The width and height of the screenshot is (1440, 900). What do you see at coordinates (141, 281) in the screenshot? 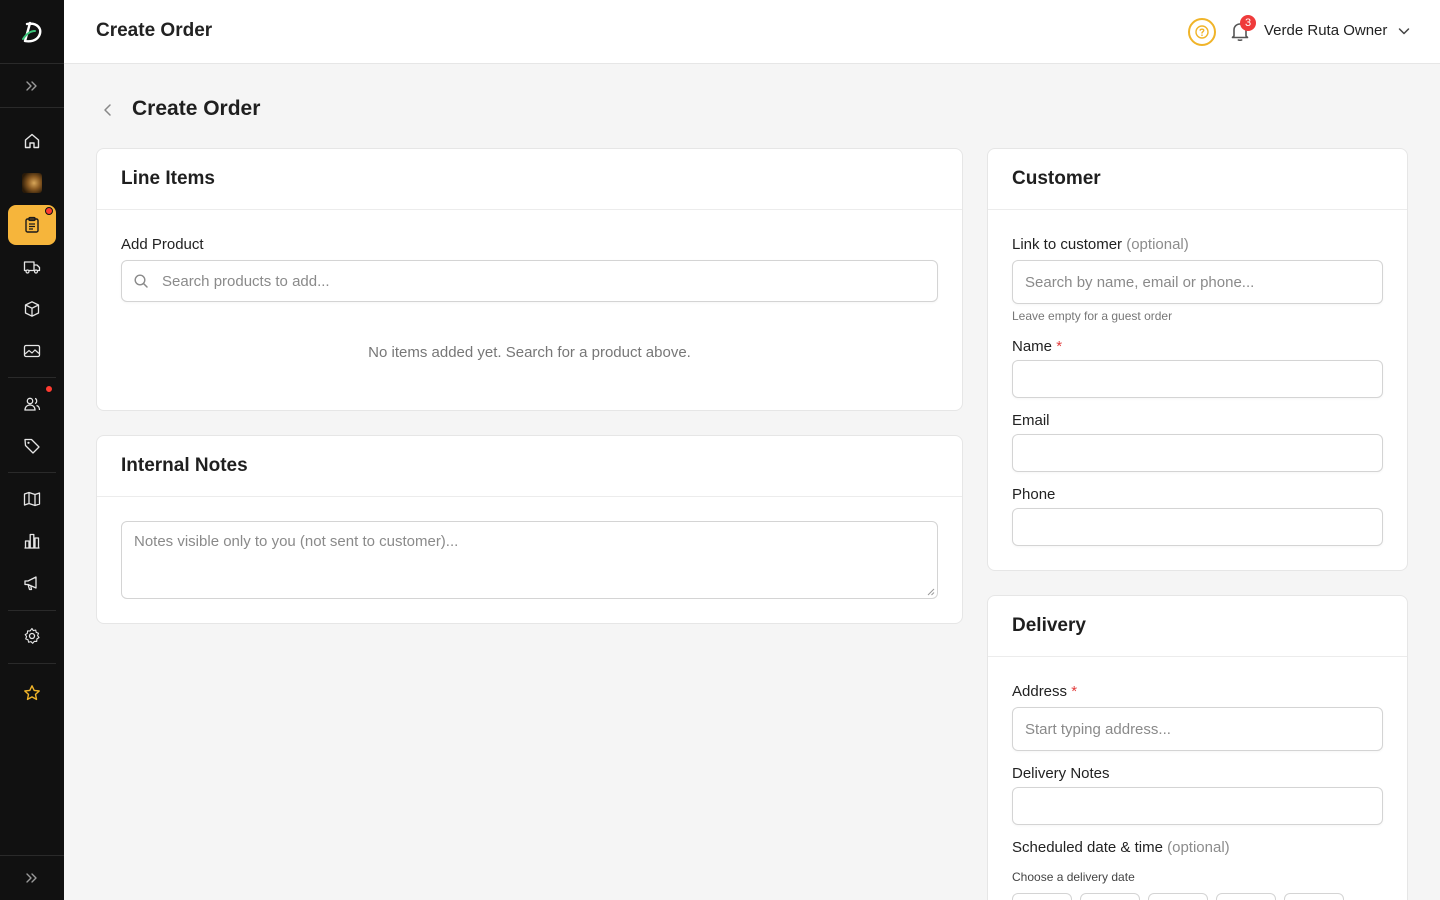
I see `search-icon` at bounding box center [141, 281].